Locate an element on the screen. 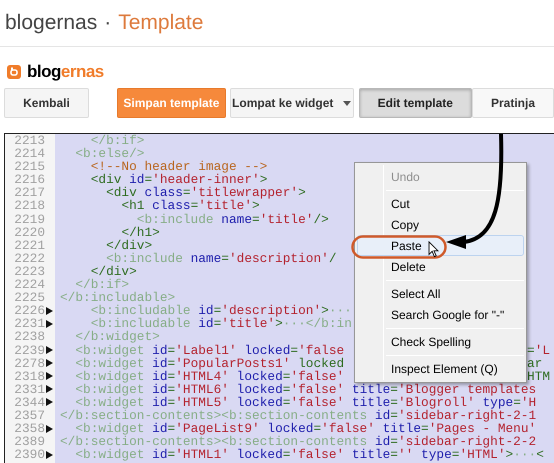  code-line: <b:includable id='description'>··· is located at coordinates (221, 311).